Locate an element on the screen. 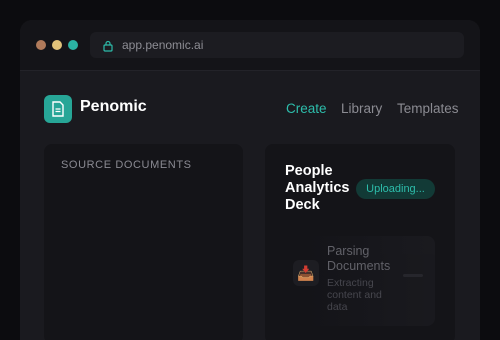  document-icon is located at coordinates (58, 109).